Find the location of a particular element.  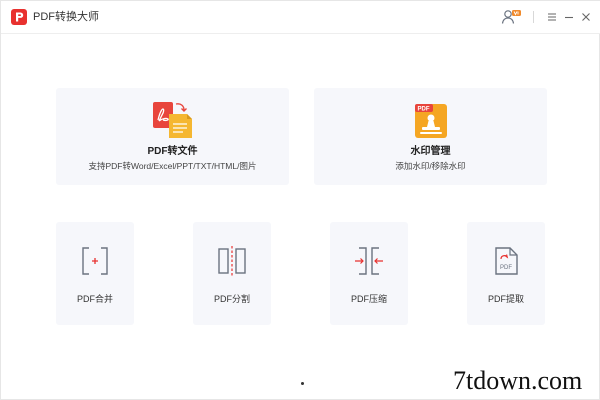

watermark-title: 水印管理 is located at coordinates (430, 151).